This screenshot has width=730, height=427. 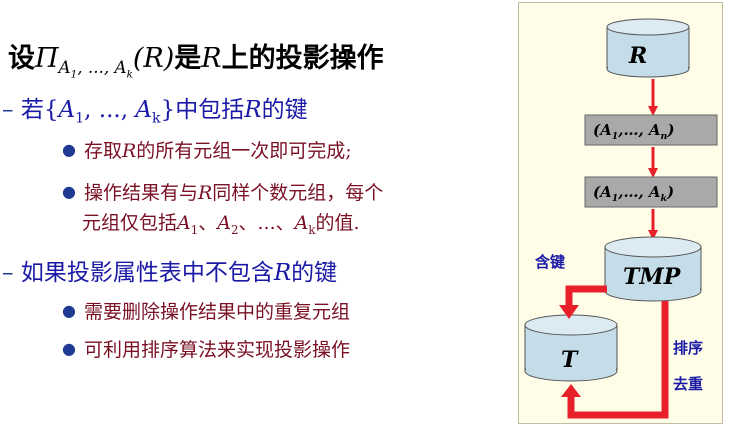 I want to click on subpoint-sort: ● 可利用排序算法来实现投影操作, so click(x=206, y=348).